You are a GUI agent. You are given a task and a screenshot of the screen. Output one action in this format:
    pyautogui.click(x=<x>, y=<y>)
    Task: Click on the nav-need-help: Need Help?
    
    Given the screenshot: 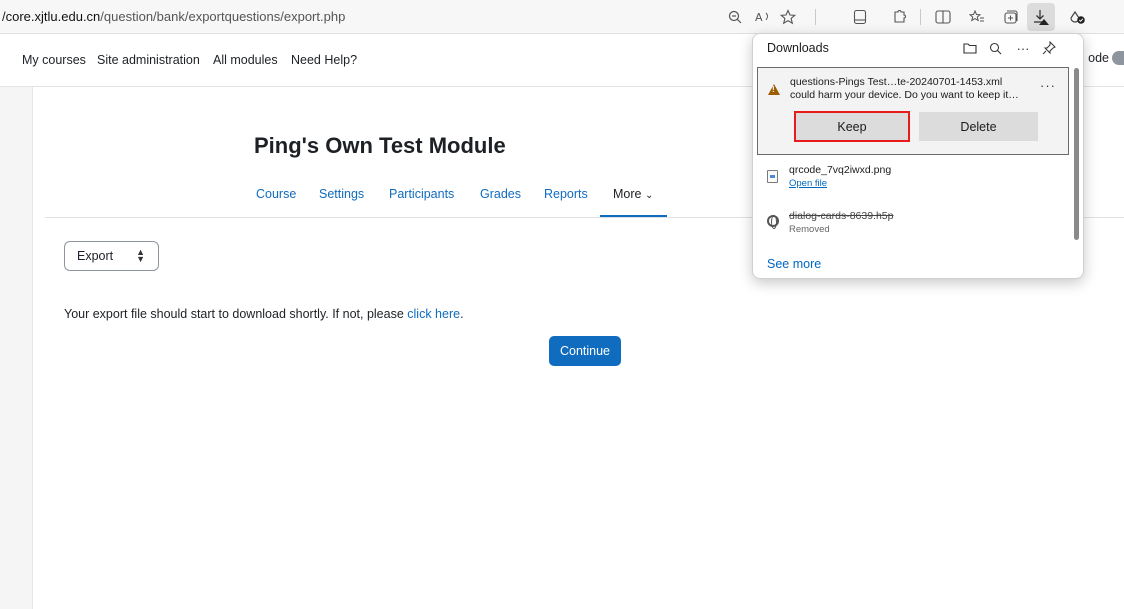 What is the action you would take?
    pyautogui.click(x=324, y=60)
    